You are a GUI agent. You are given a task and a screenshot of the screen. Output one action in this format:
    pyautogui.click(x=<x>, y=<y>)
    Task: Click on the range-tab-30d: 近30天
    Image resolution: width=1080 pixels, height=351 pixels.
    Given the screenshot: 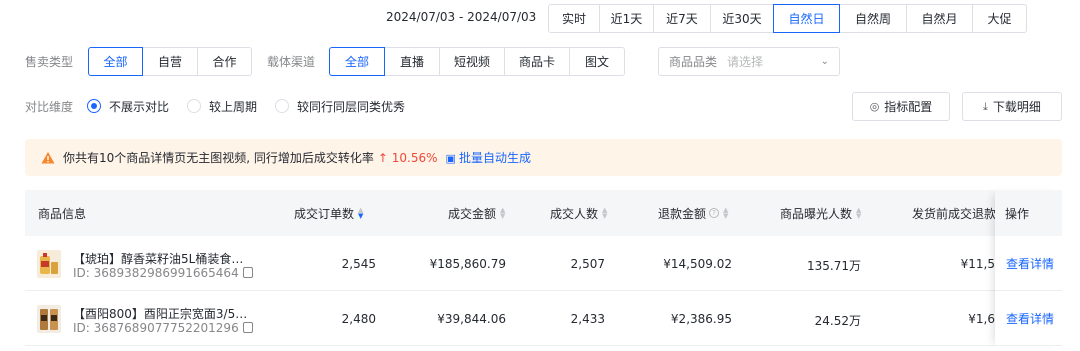 What is the action you would take?
    pyautogui.click(x=742, y=18)
    